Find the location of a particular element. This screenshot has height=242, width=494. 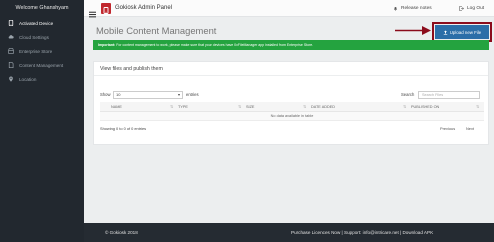

arrow-icon is located at coordinates (413, 30).